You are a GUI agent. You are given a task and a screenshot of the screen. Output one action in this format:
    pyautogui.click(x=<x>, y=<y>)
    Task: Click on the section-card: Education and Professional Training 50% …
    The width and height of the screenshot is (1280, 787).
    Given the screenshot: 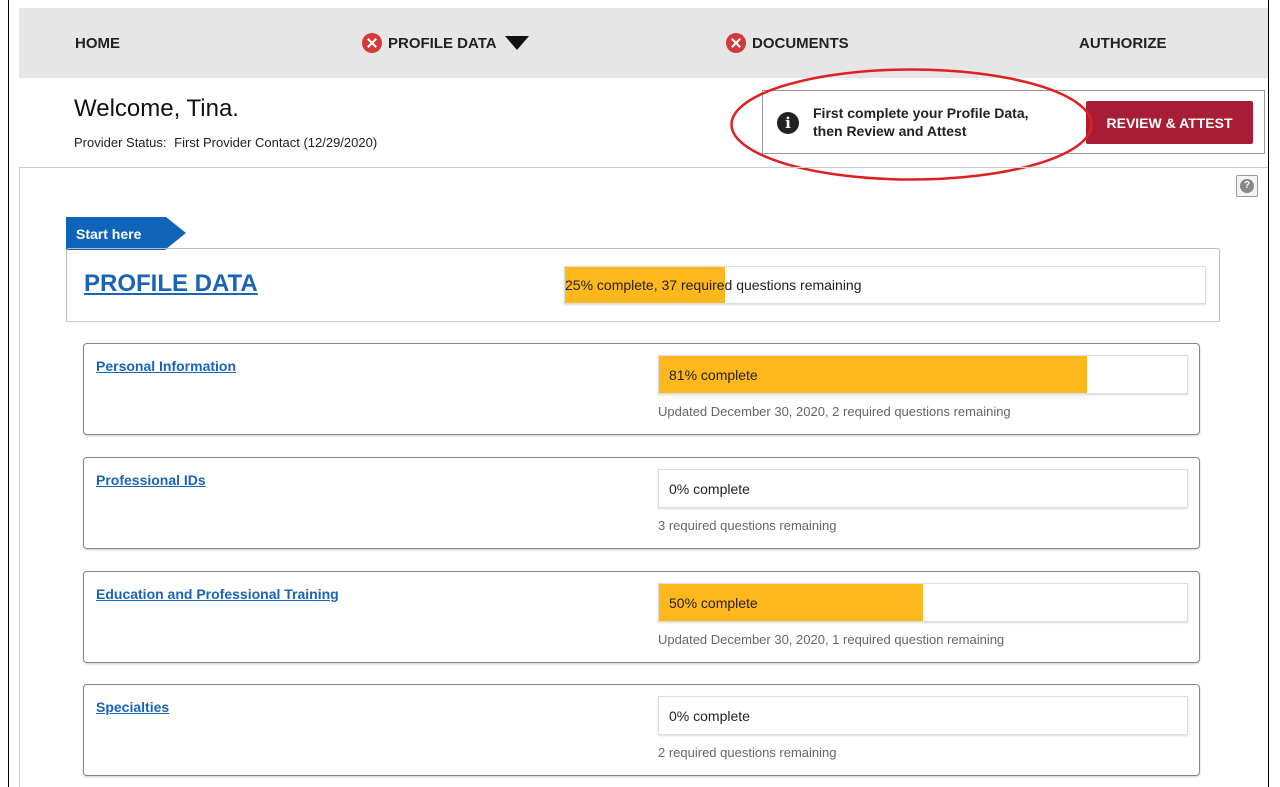 What is the action you would take?
    pyautogui.click(x=641, y=617)
    